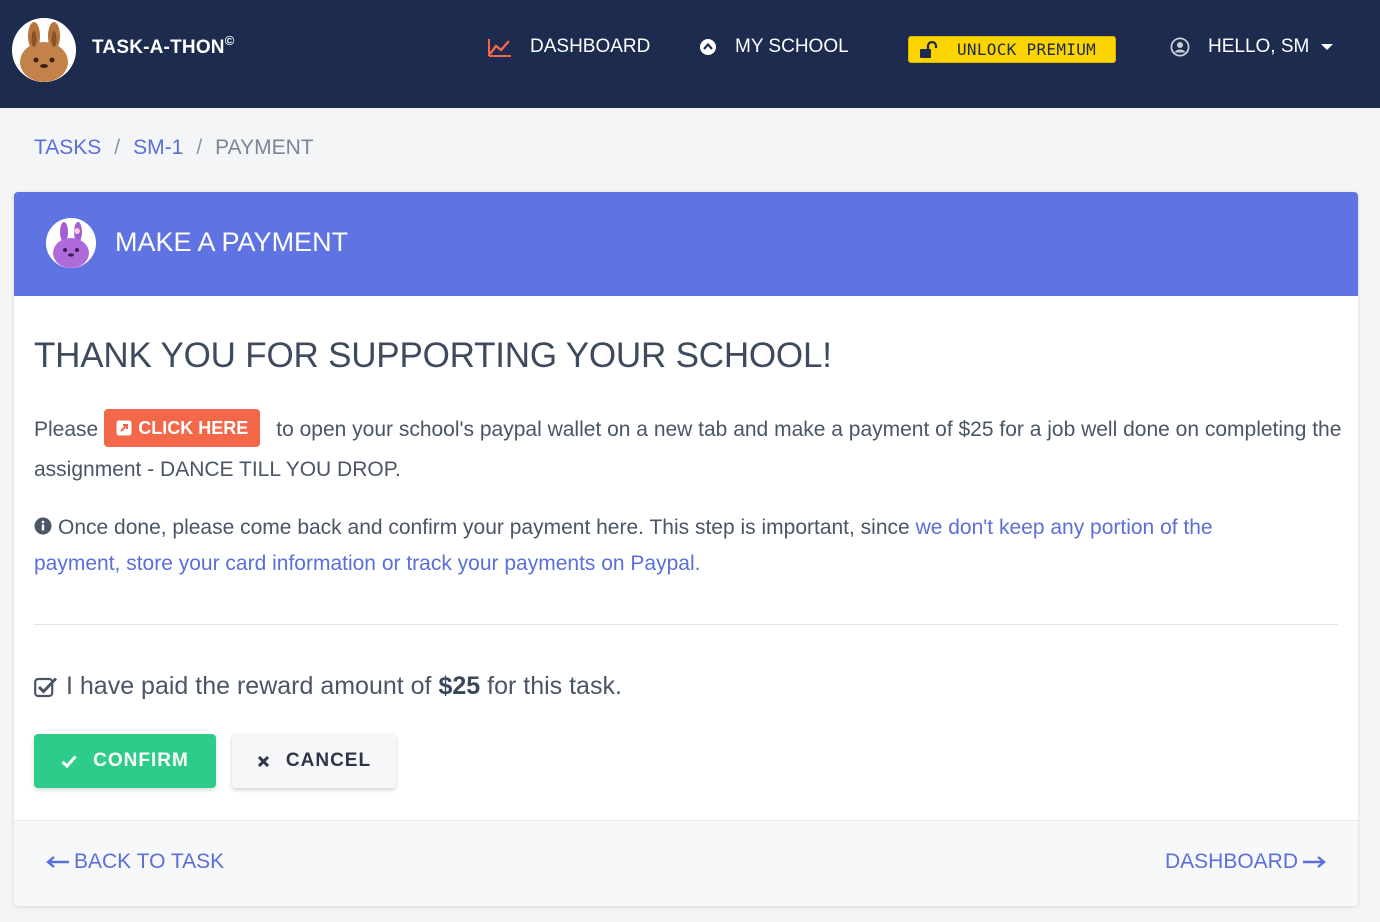  Describe the element at coordinates (149, 861) in the screenshot. I see `back-to-task-label: BACK TO TASK` at that location.